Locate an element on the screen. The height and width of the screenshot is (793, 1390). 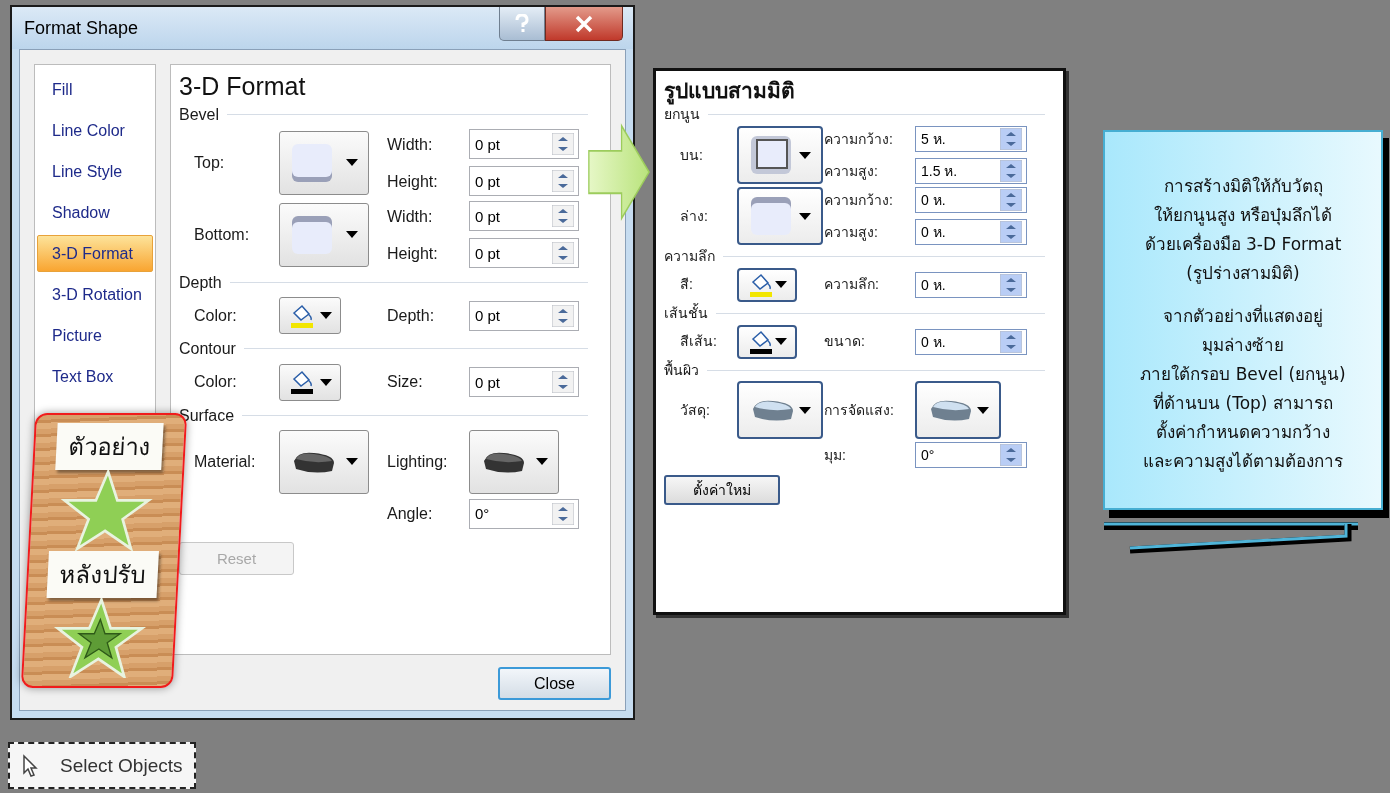
close-button is located at coordinates (584, 24).